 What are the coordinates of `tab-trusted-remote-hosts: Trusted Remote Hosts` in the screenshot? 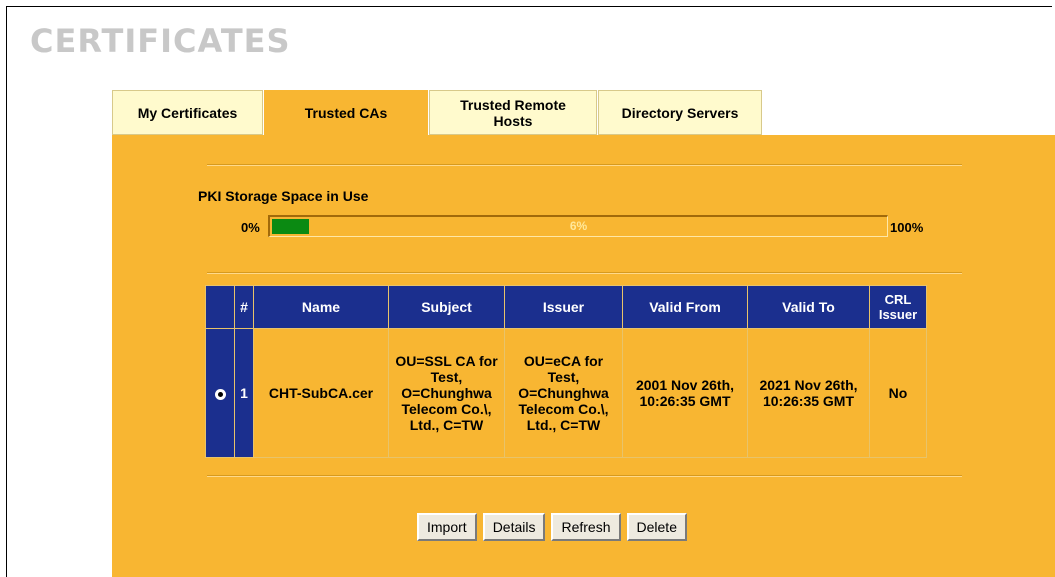 It's located at (513, 112).